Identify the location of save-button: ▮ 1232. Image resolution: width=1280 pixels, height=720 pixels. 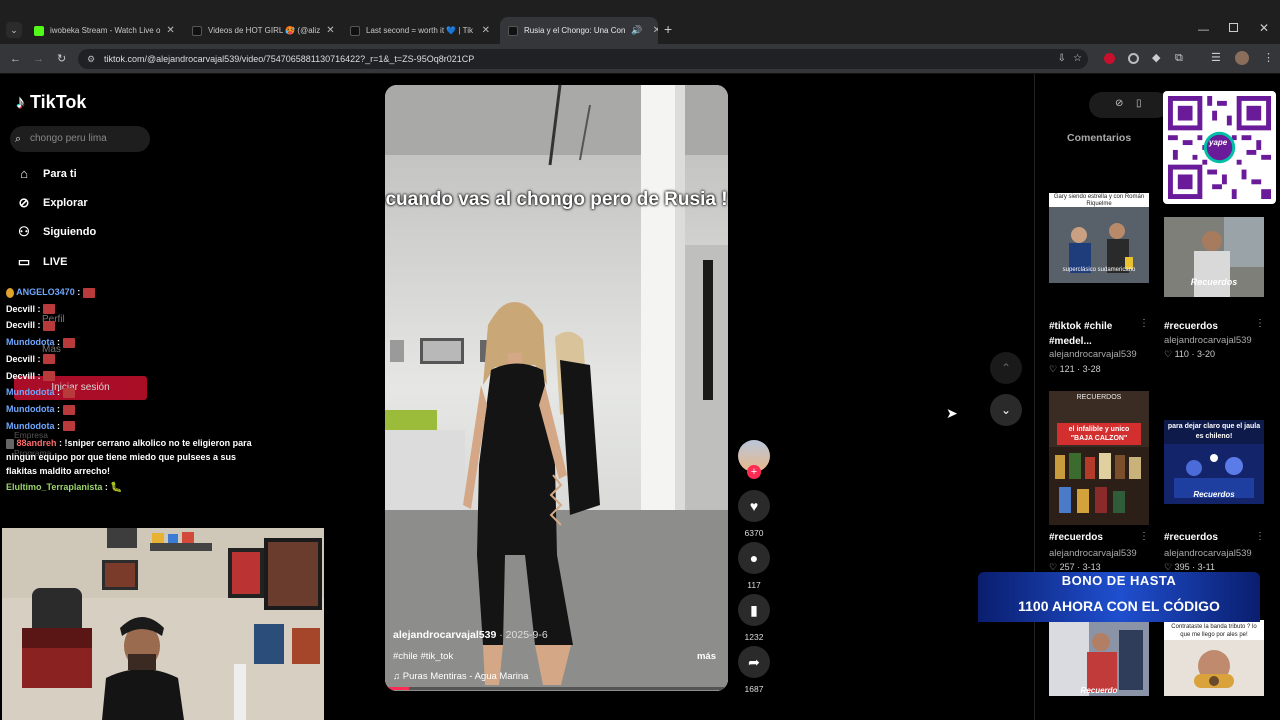
(754, 618).